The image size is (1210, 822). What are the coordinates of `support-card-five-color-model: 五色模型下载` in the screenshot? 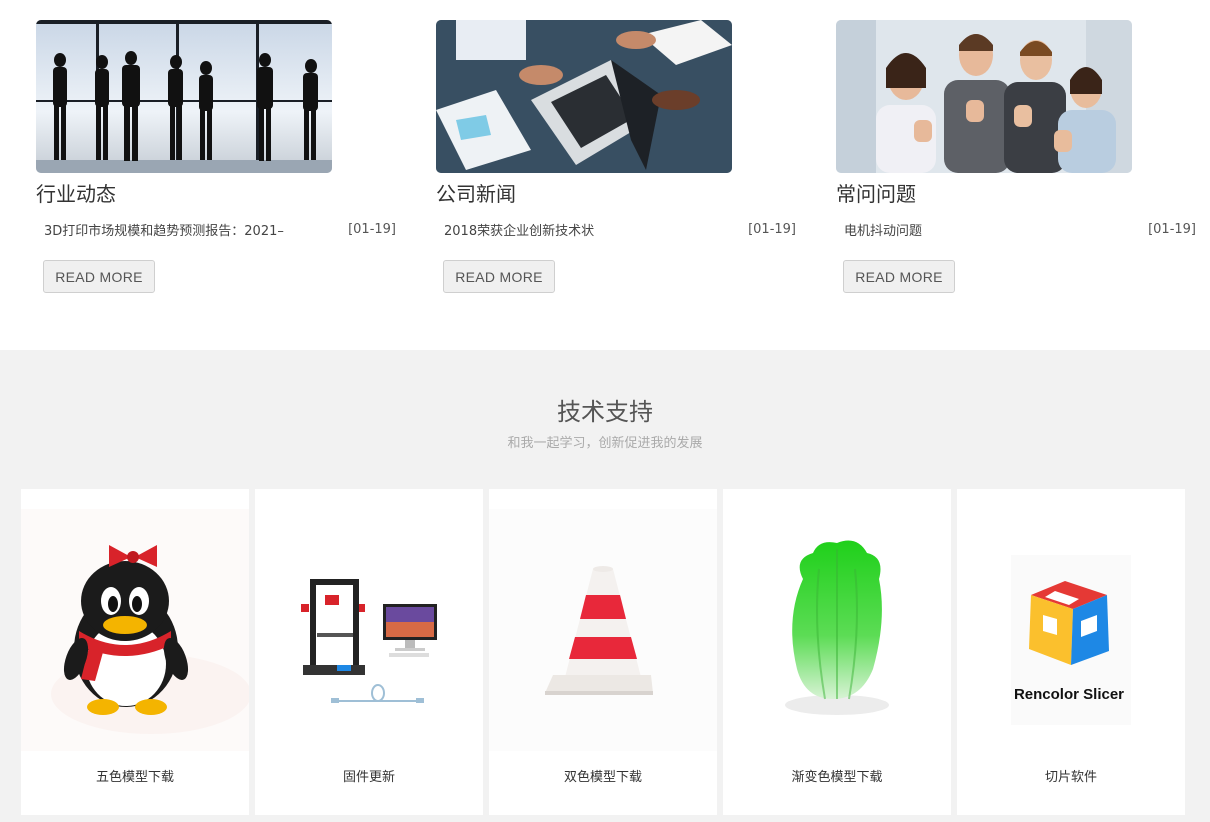 It's located at (135, 652).